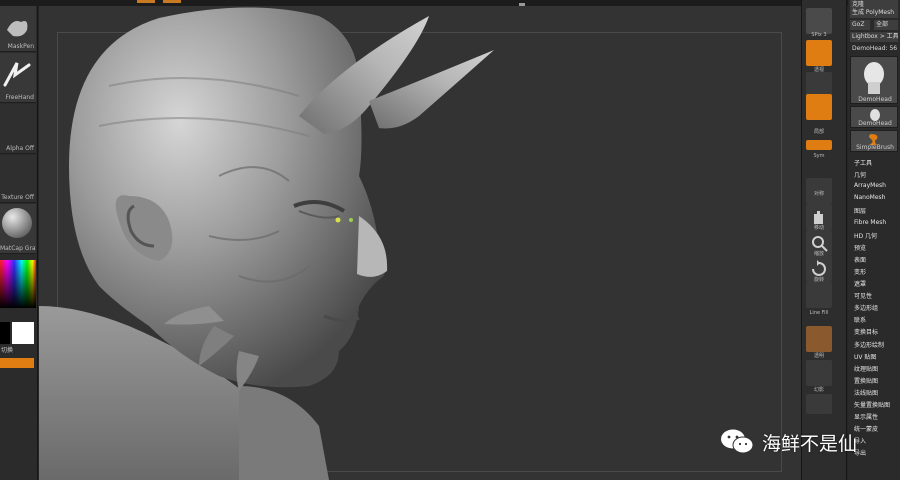  I want to click on local-label: 局部, so click(818, 132).